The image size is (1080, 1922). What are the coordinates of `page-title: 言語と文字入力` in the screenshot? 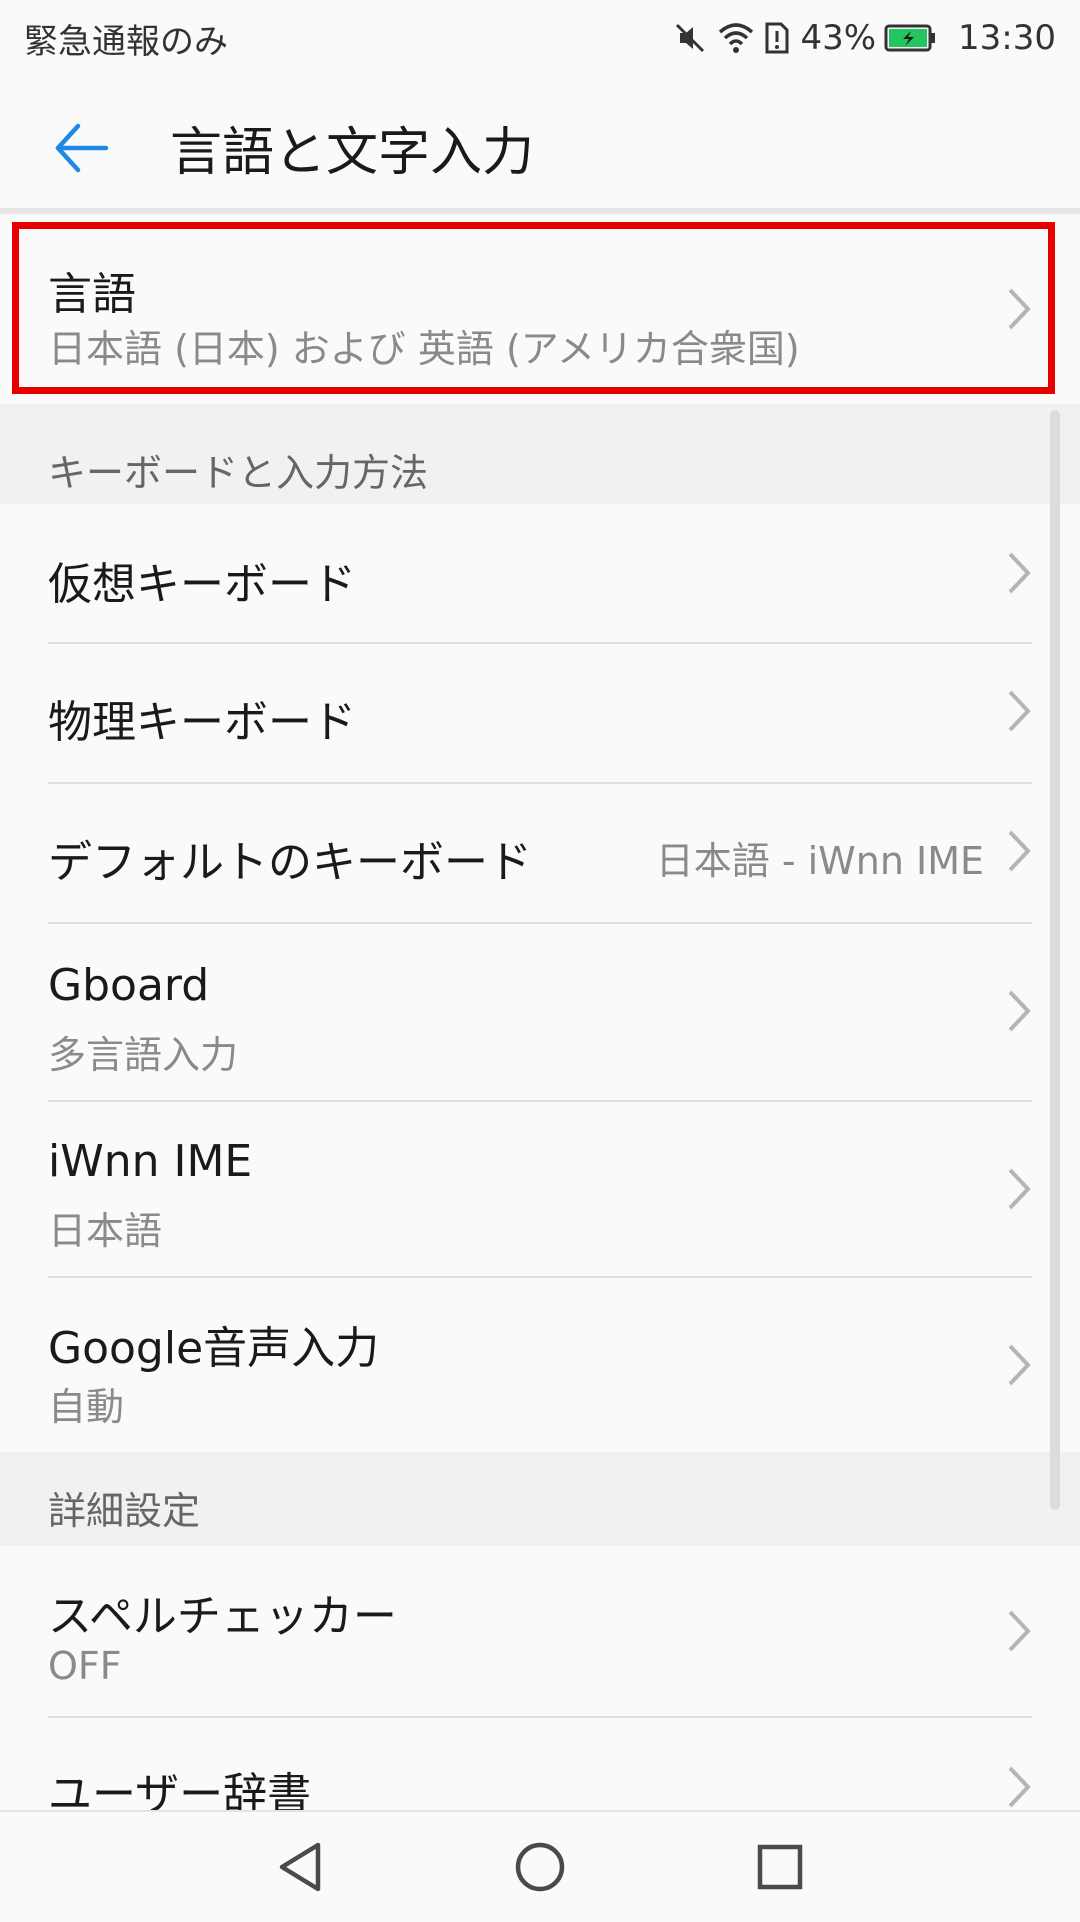 It's located at (352, 153).